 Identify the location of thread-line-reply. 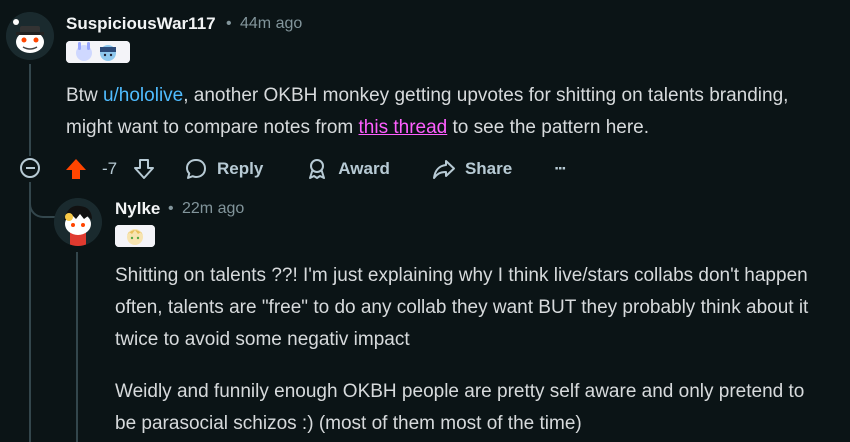
(77, 347).